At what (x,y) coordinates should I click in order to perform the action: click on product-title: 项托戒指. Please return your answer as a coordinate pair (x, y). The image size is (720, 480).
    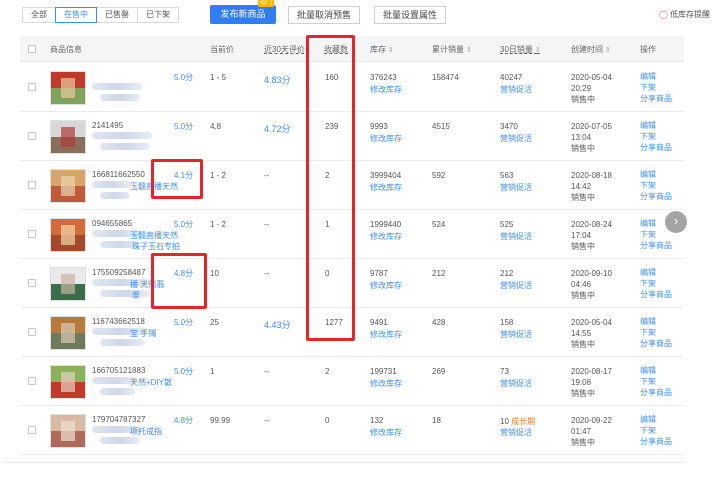
    Looking at the image, I should click on (146, 431).